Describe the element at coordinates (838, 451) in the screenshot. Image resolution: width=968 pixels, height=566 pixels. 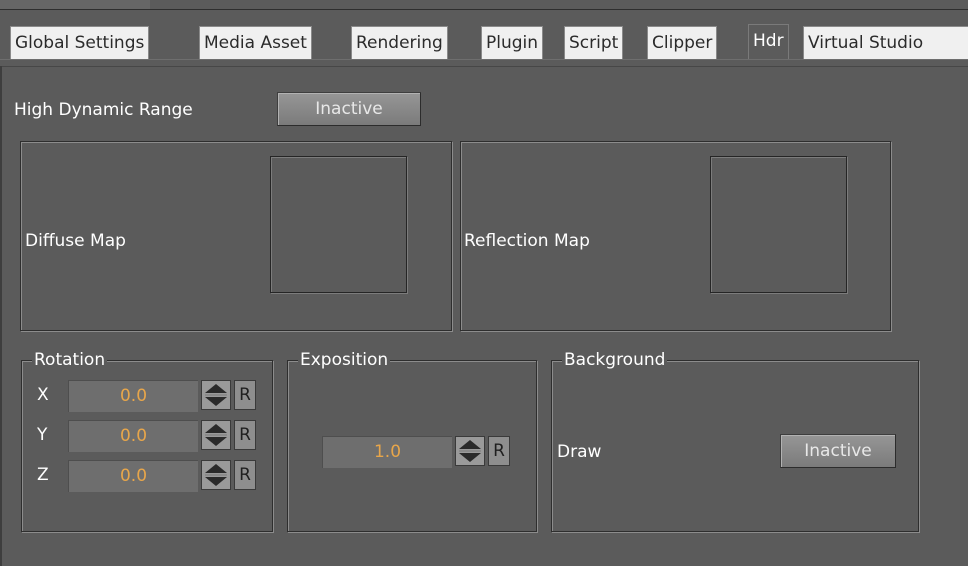
I see `background-draw-toggle-button: Inactive` at that location.